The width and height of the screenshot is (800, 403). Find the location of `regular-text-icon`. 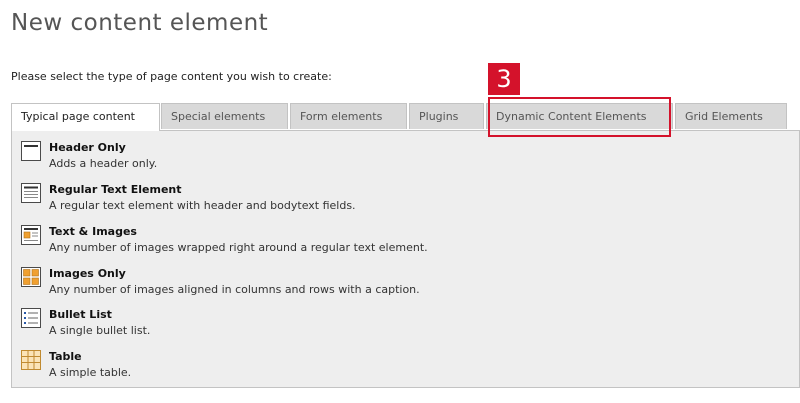

regular-text-icon is located at coordinates (31, 193).